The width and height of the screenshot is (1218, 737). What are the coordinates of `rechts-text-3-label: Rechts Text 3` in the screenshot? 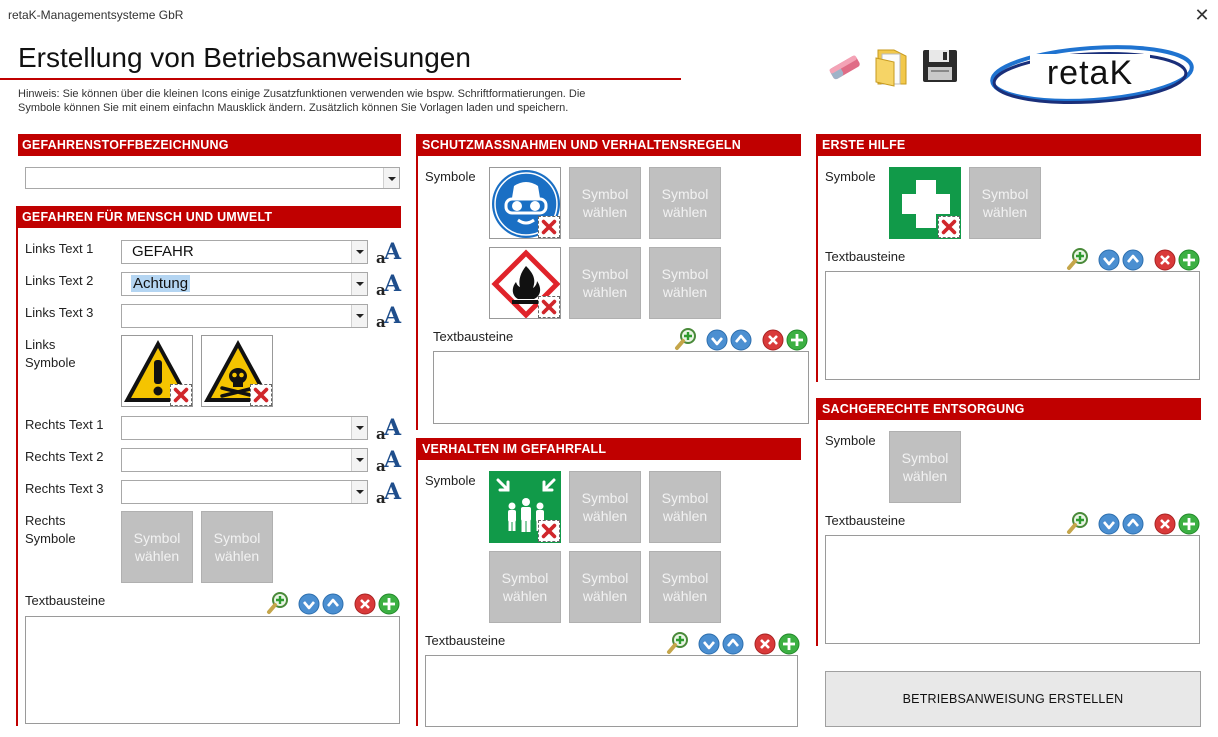 It's located at (64, 488).